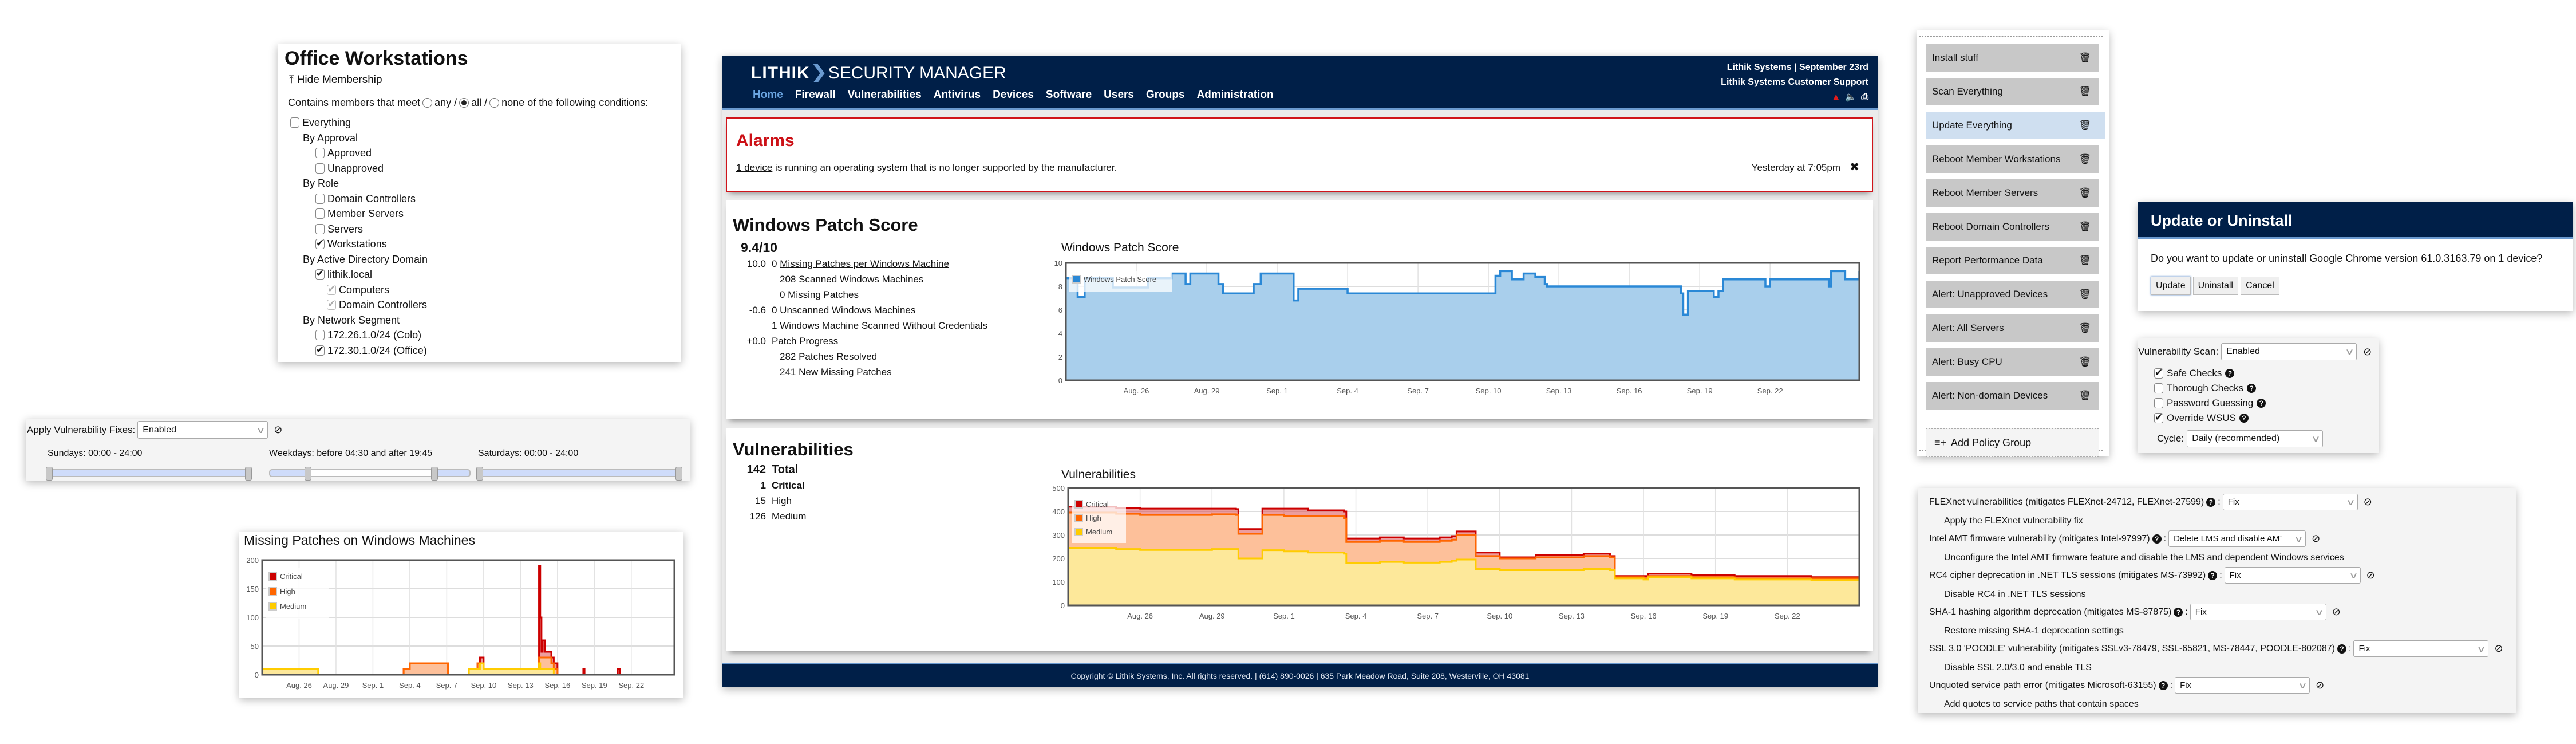  I want to click on scan-option: Thorough Checks?, so click(2210, 388).